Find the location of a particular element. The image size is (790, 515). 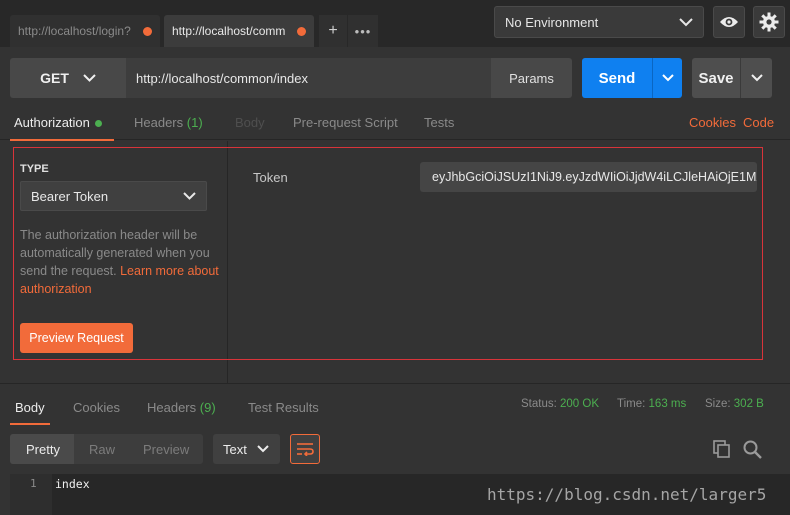

format-preview-button: Preview is located at coordinates (166, 449).